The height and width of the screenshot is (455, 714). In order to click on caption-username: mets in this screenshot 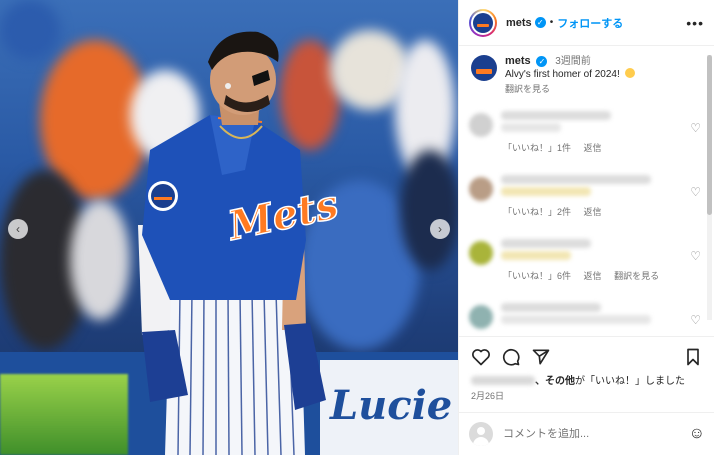, I will do `click(518, 61)`.